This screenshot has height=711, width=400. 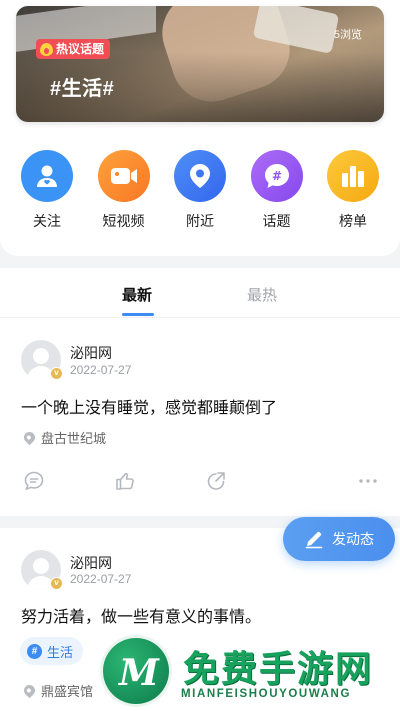 I want to click on comment-icon, so click(x=34, y=481).